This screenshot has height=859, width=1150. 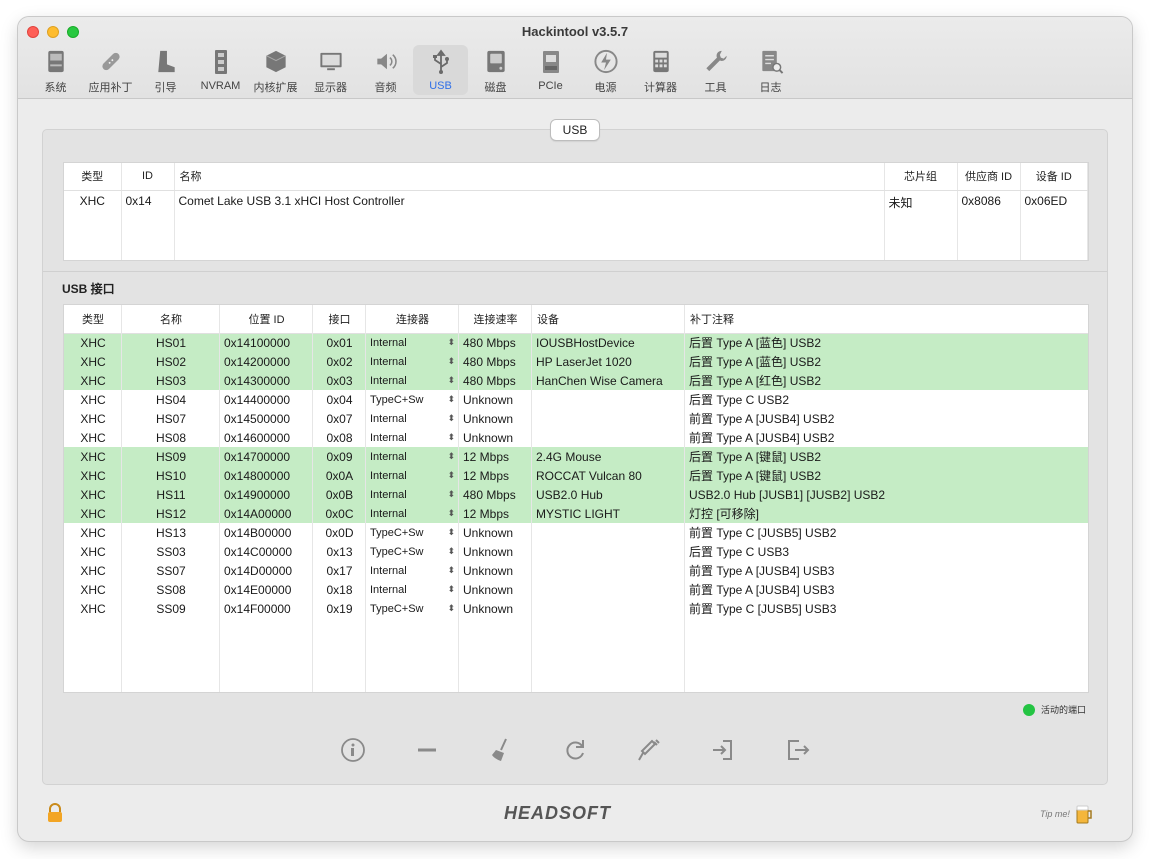 What do you see at coordinates (171, 513) in the screenshot?
I see `port-cell-name: HS12` at bounding box center [171, 513].